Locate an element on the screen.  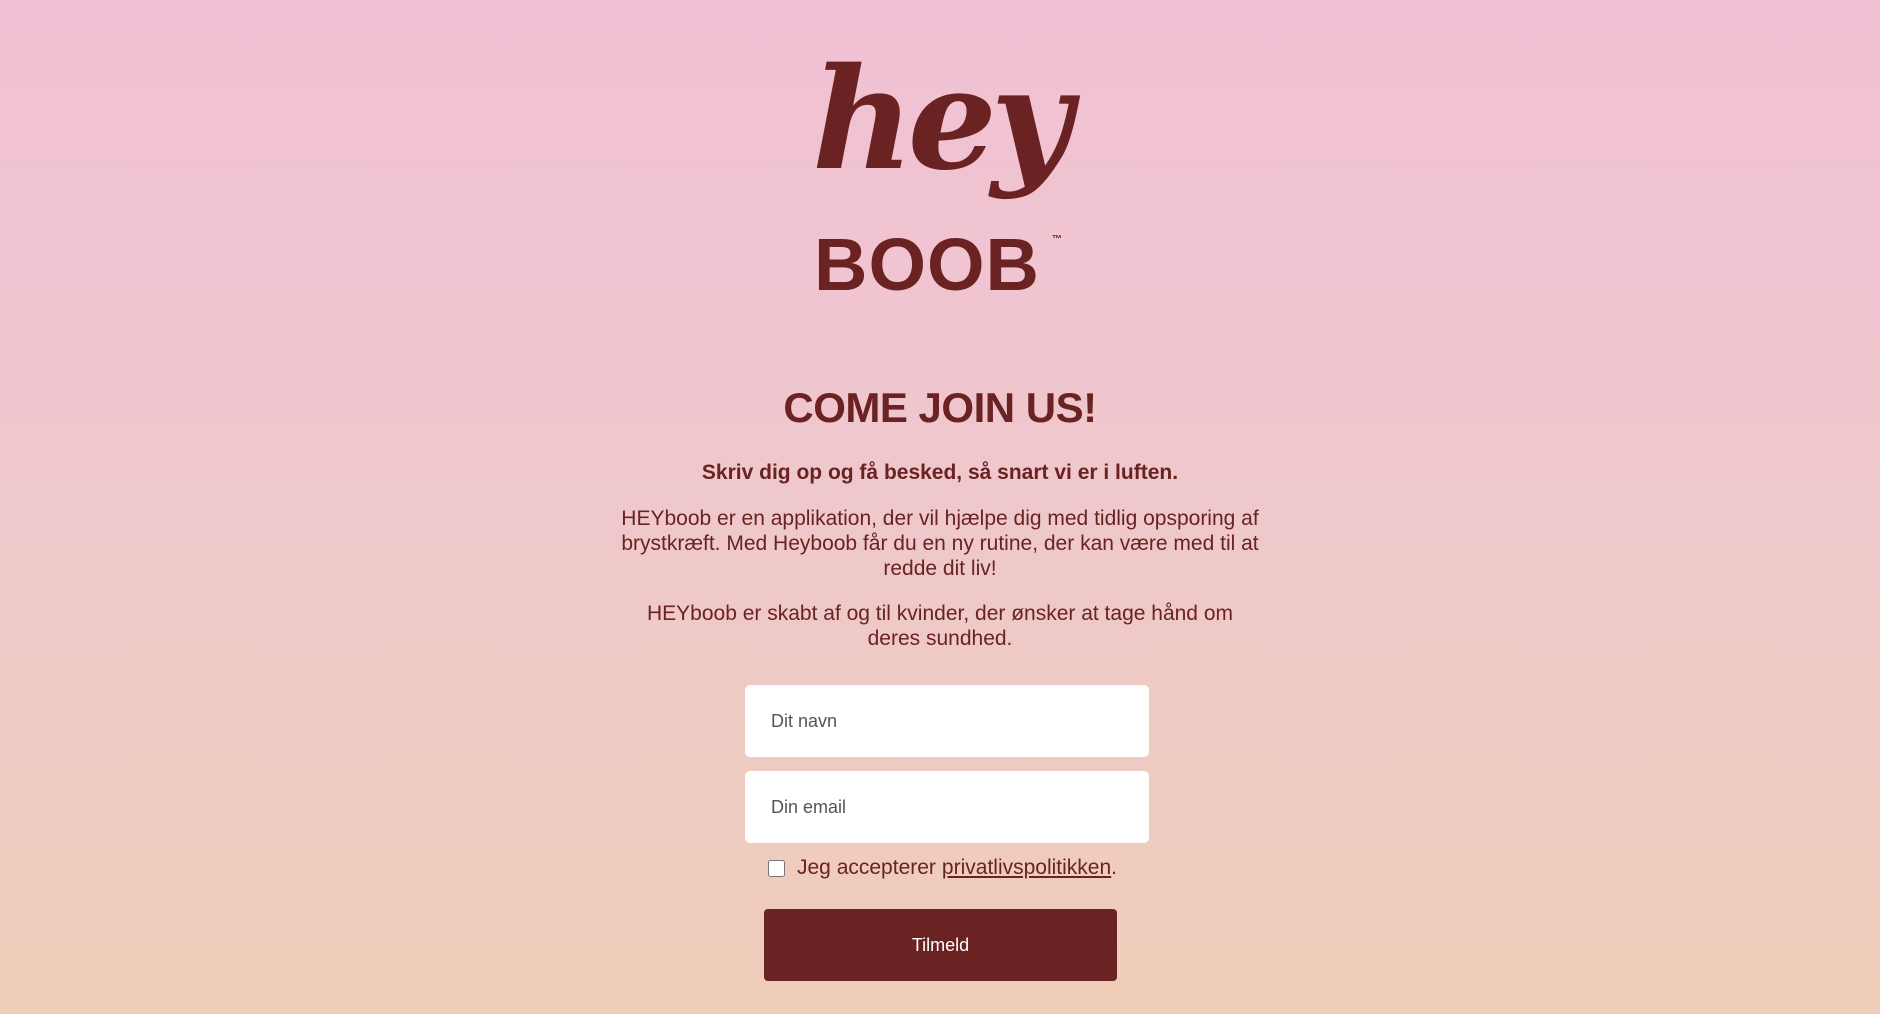
email-field is located at coordinates (947, 807).